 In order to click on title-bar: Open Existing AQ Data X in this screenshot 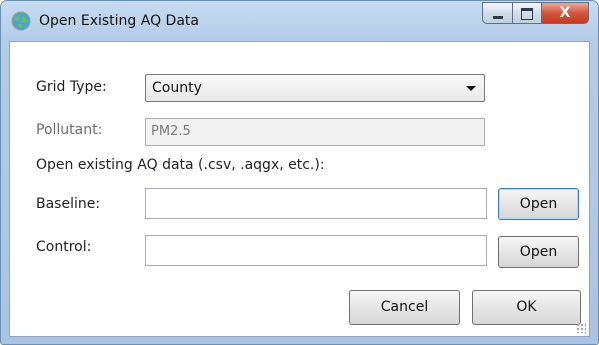, I will do `click(299, 21)`.